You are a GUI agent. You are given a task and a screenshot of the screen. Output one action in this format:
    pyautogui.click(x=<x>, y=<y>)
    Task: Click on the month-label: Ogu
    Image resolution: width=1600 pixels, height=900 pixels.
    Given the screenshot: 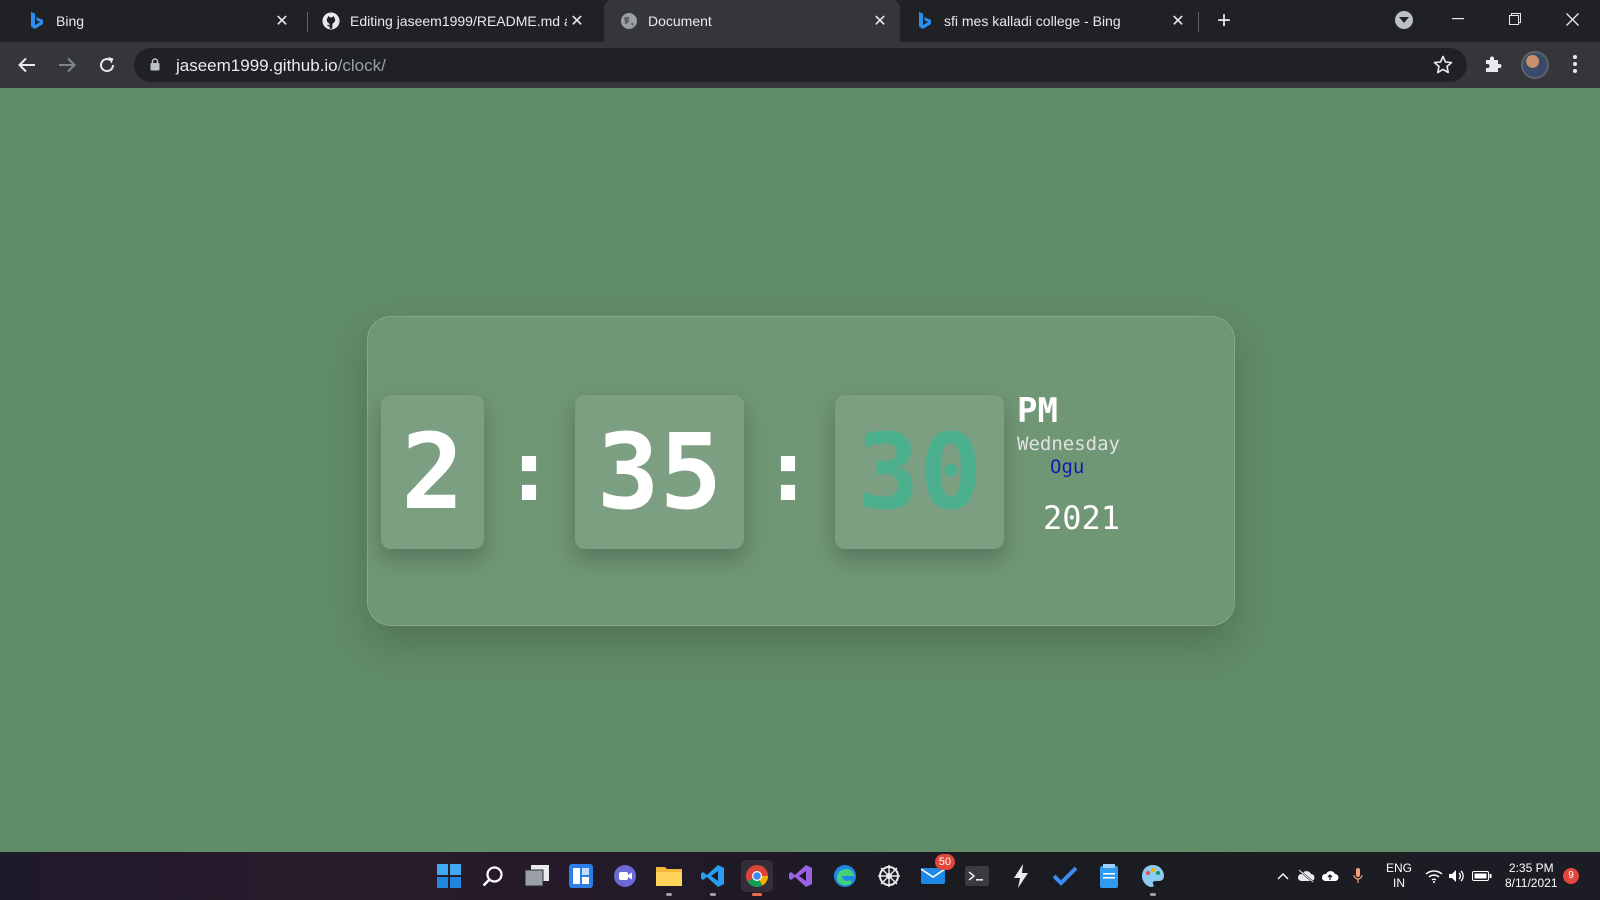 What is the action you would take?
    pyautogui.click(x=1067, y=467)
    